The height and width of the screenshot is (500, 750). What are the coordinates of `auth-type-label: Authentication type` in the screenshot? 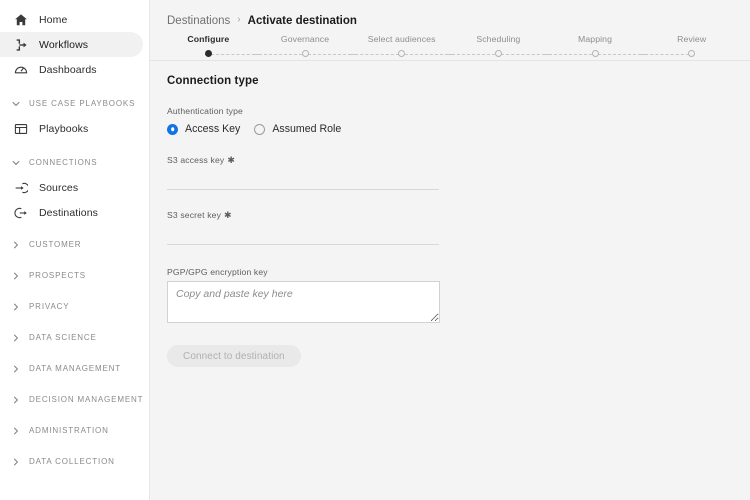 It's located at (205, 111).